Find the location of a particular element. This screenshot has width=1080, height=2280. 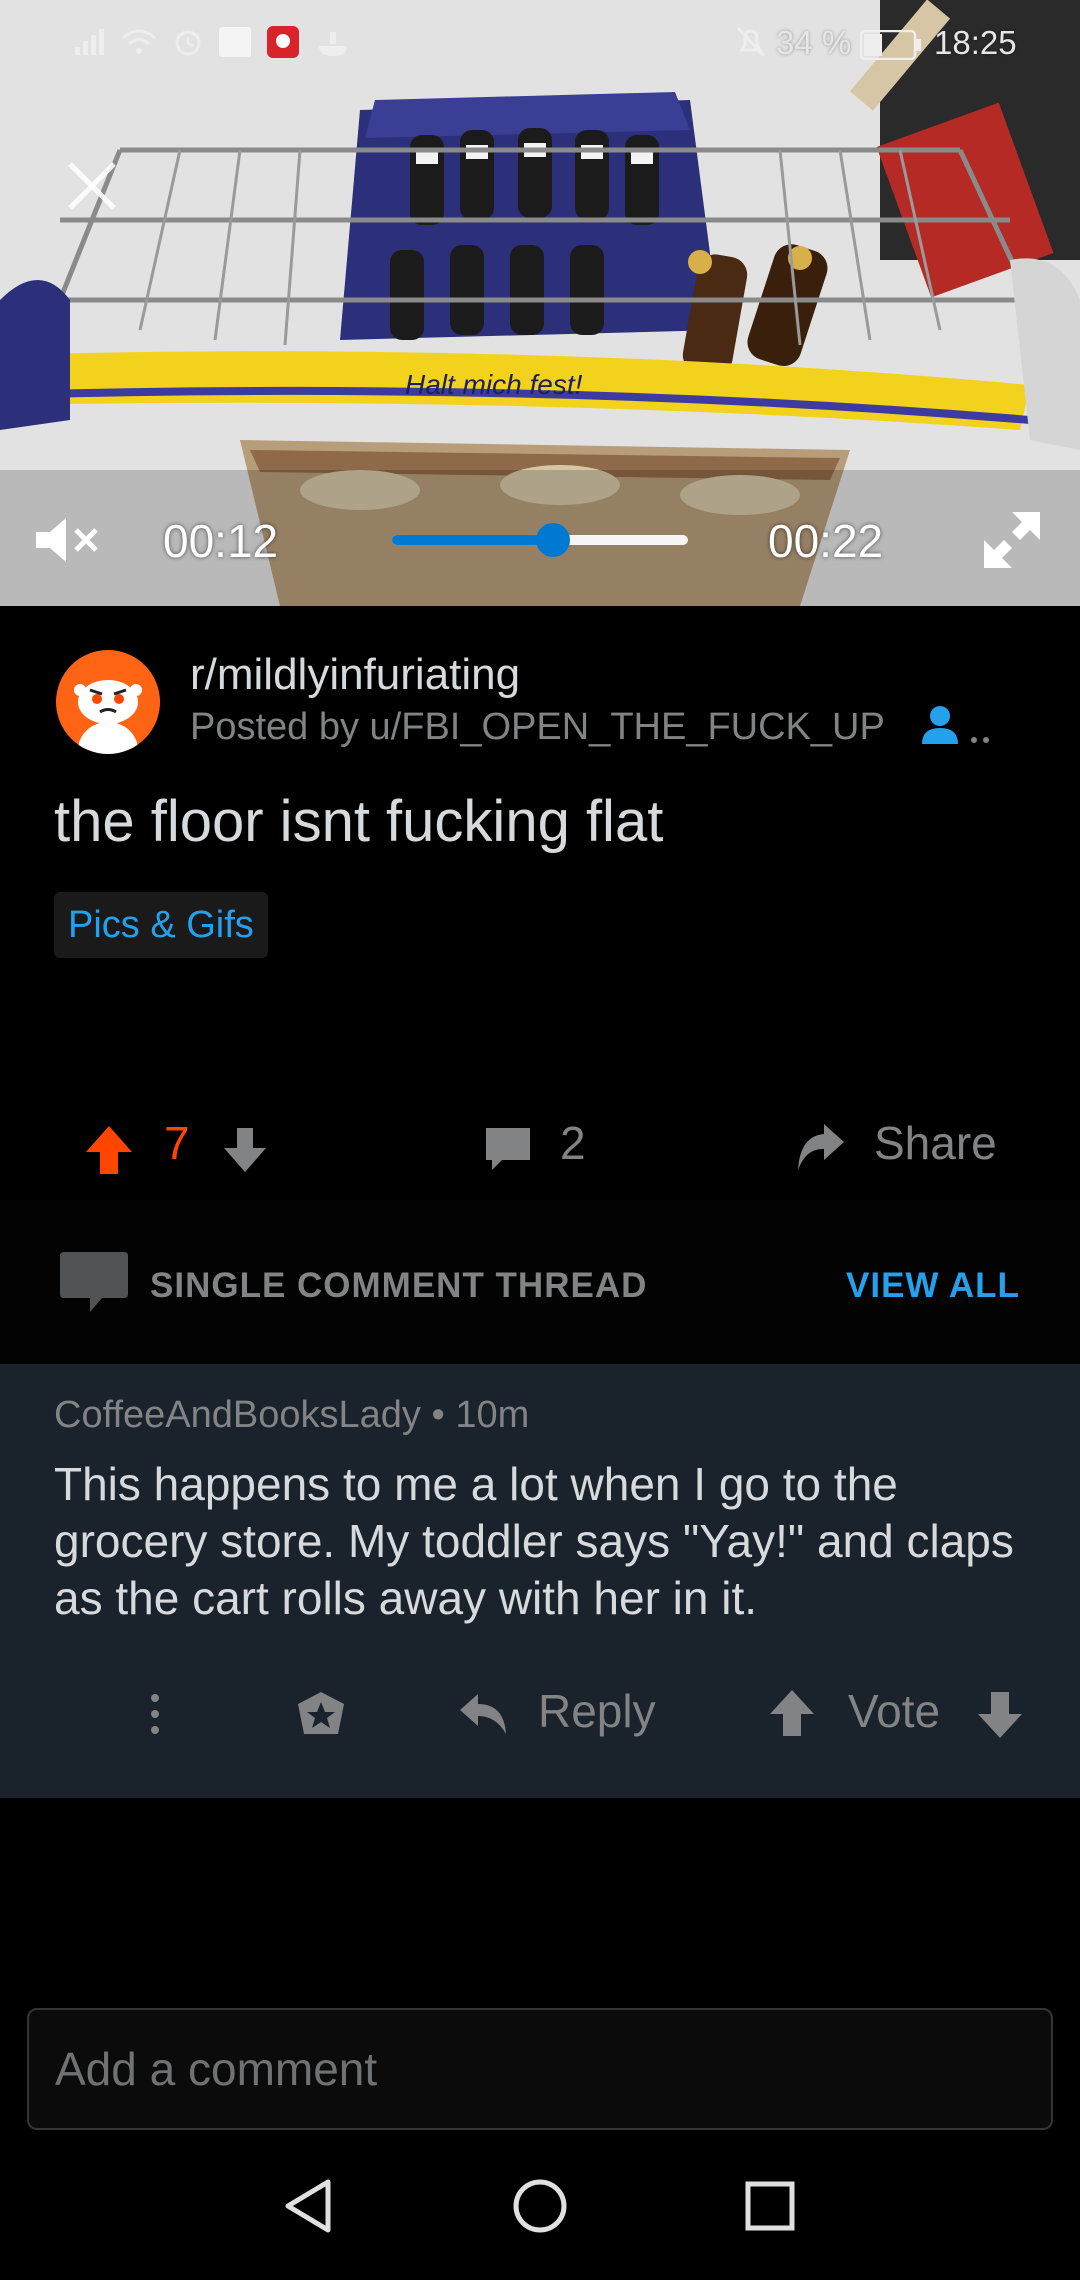

comment-icon is located at coordinates (508, 1152).